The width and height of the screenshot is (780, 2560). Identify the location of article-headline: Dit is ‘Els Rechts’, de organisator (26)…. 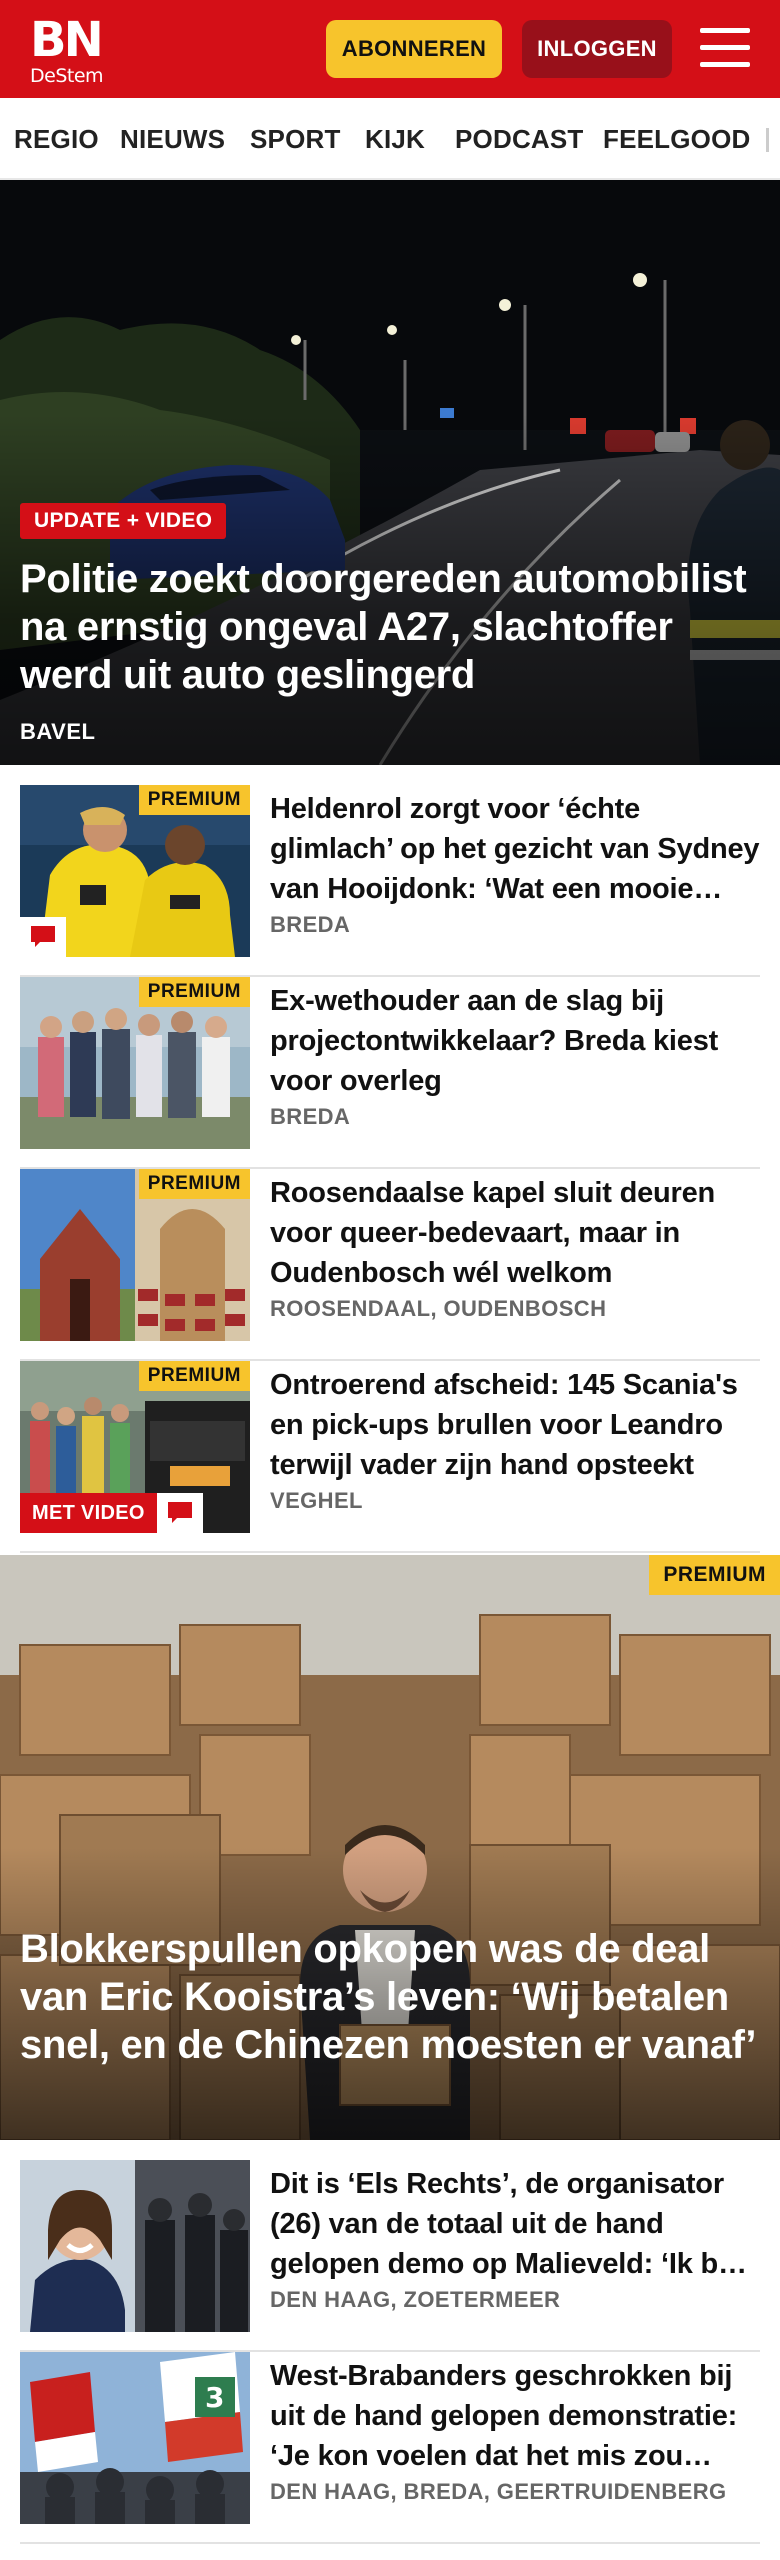
(515, 2224).